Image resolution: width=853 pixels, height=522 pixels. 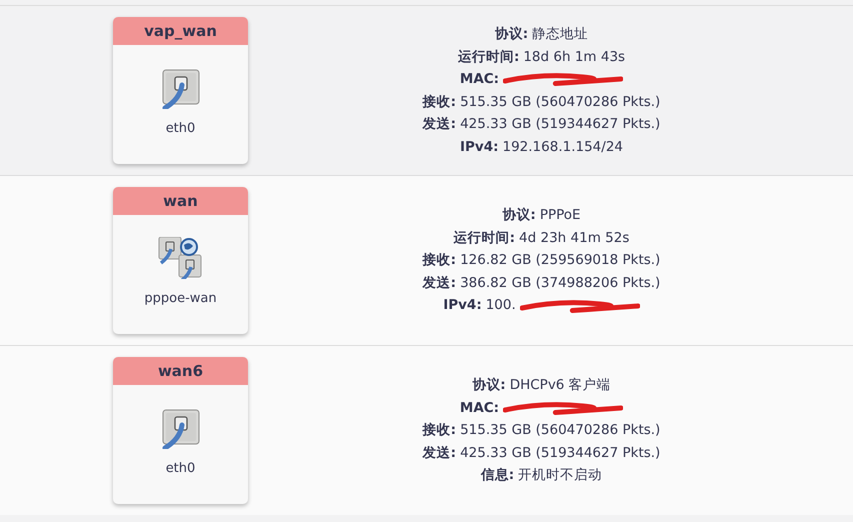 What do you see at coordinates (574, 57) in the screenshot?
I see `detail-value: 18d 6h 1m 43s` at bounding box center [574, 57].